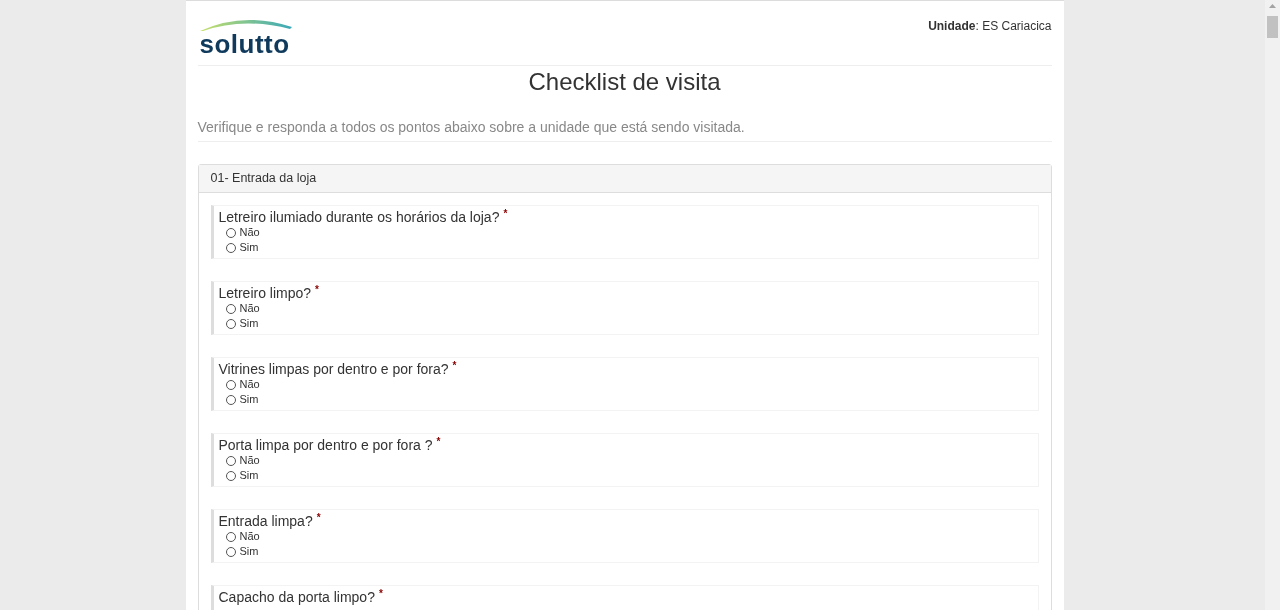  Describe the element at coordinates (263, 179) in the screenshot. I see `section-heading: 01- Entrada da loja` at that location.